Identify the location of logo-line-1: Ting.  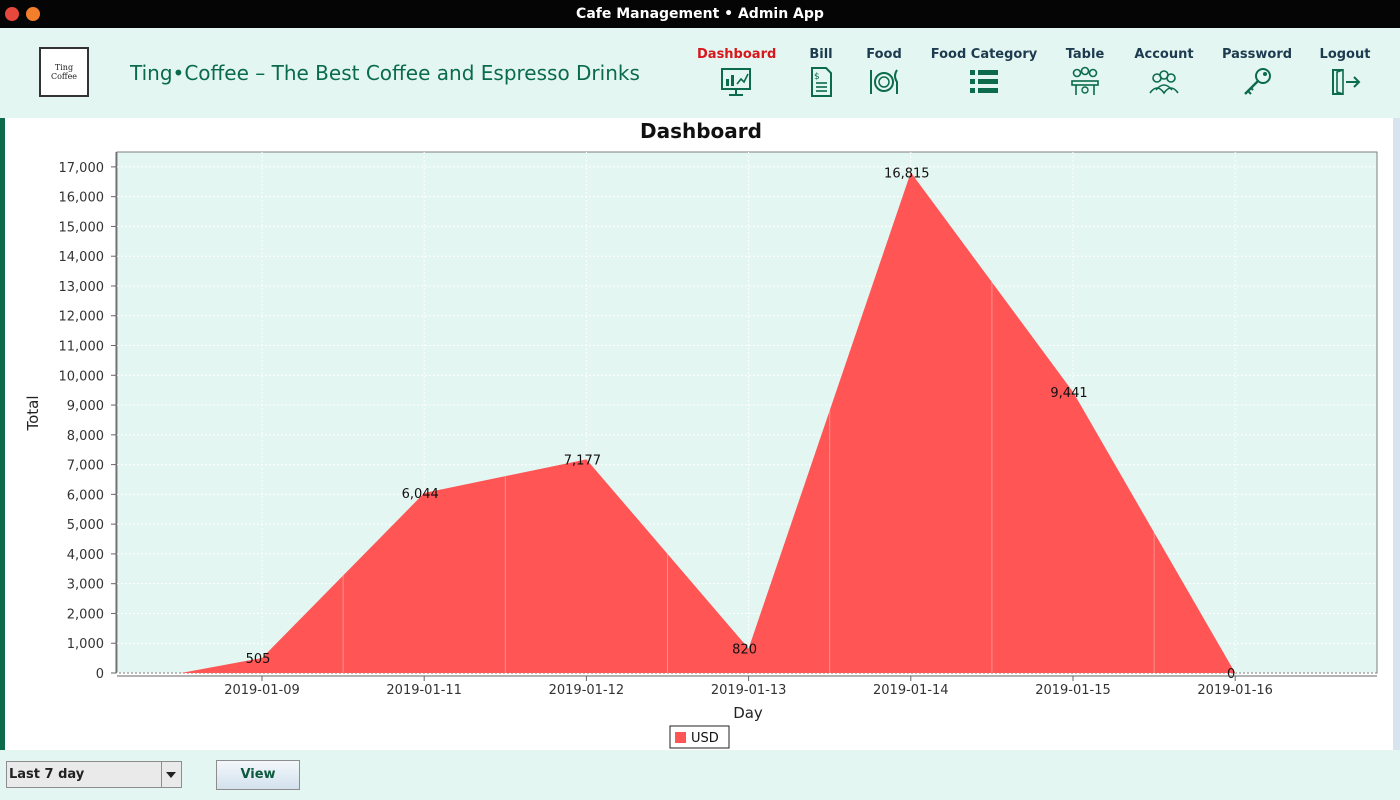
(64, 67).